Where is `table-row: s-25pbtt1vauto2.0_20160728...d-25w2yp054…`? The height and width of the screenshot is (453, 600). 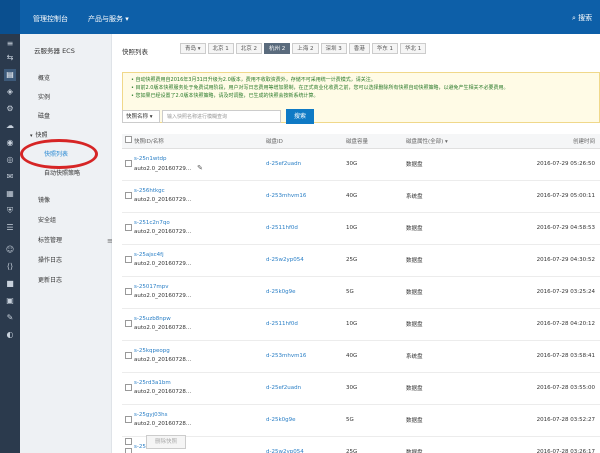 table-row: s-25pbtt1vauto2.0_20160728...d-25w2yp054… is located at coordinates (361, 444).